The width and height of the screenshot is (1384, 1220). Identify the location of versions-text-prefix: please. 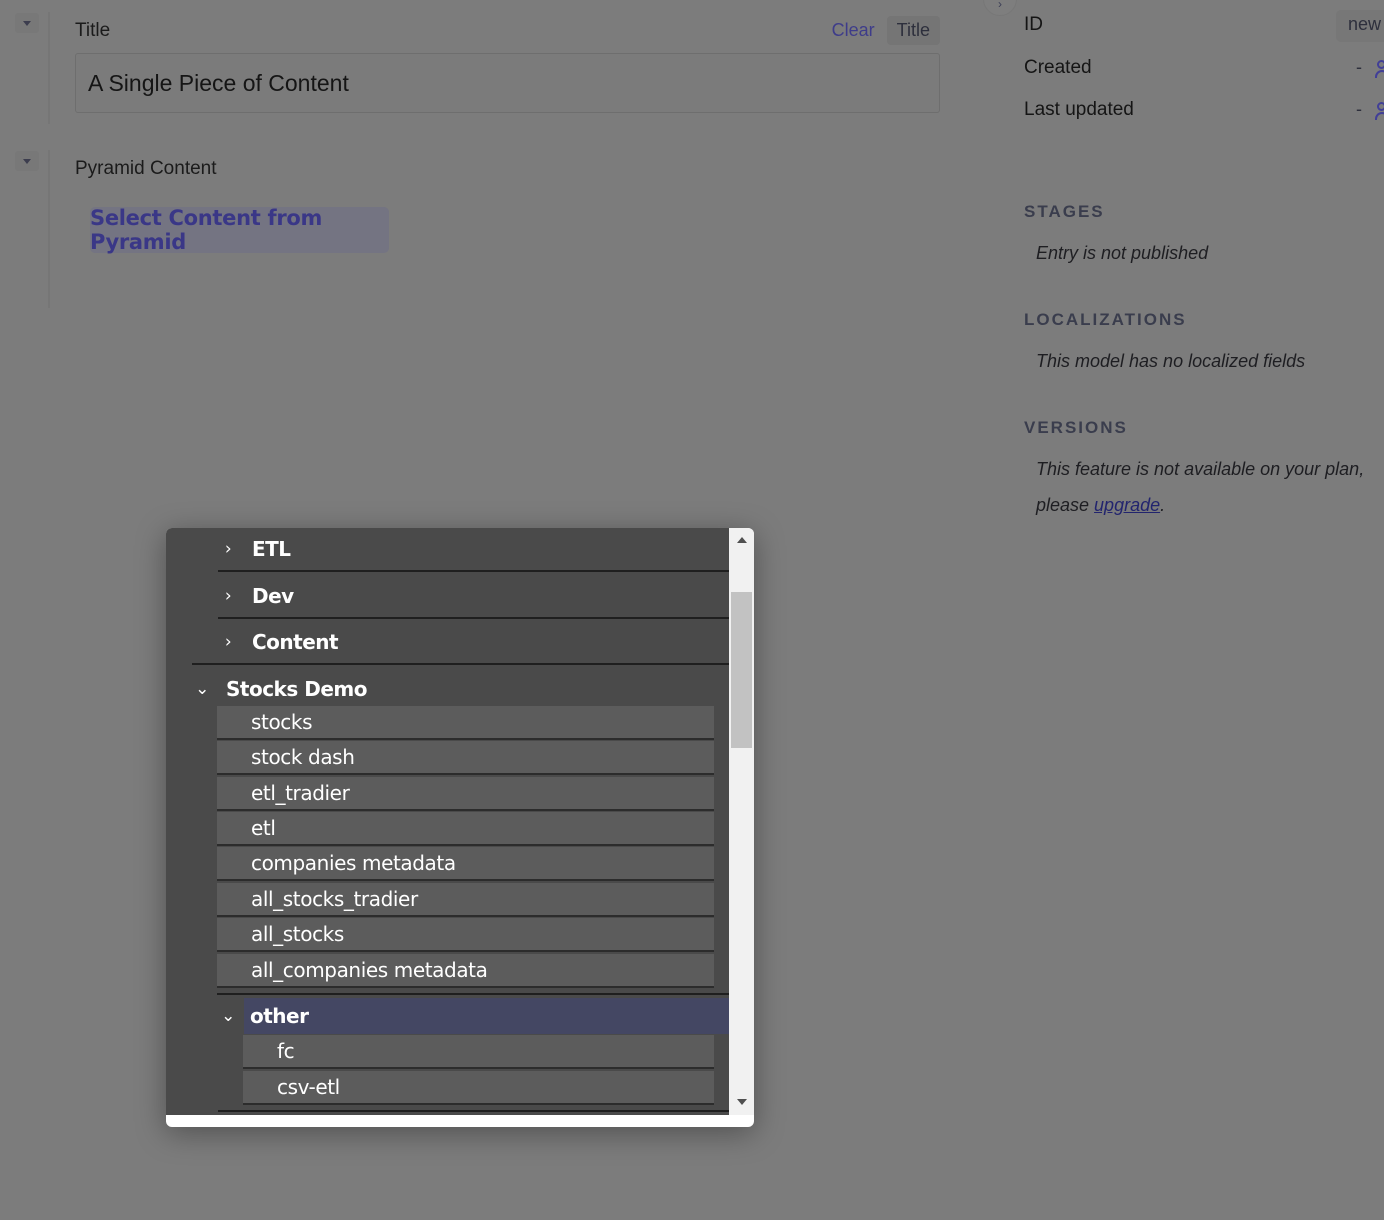
(1065, 505).